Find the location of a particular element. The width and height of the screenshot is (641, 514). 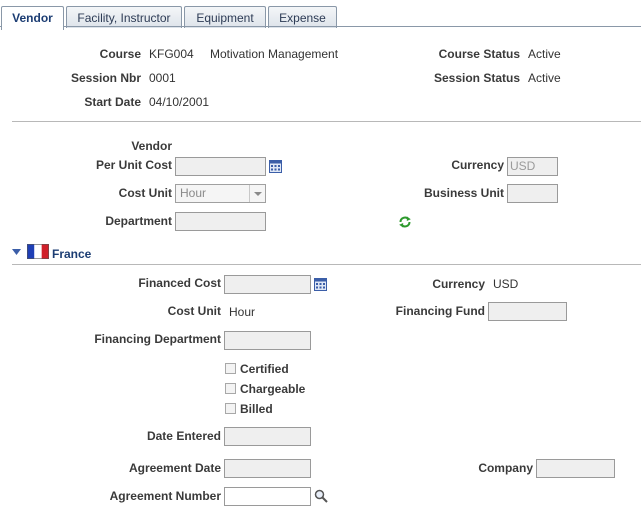

session-nbr-label: Session Nbr is located at coordinates (105, 78).